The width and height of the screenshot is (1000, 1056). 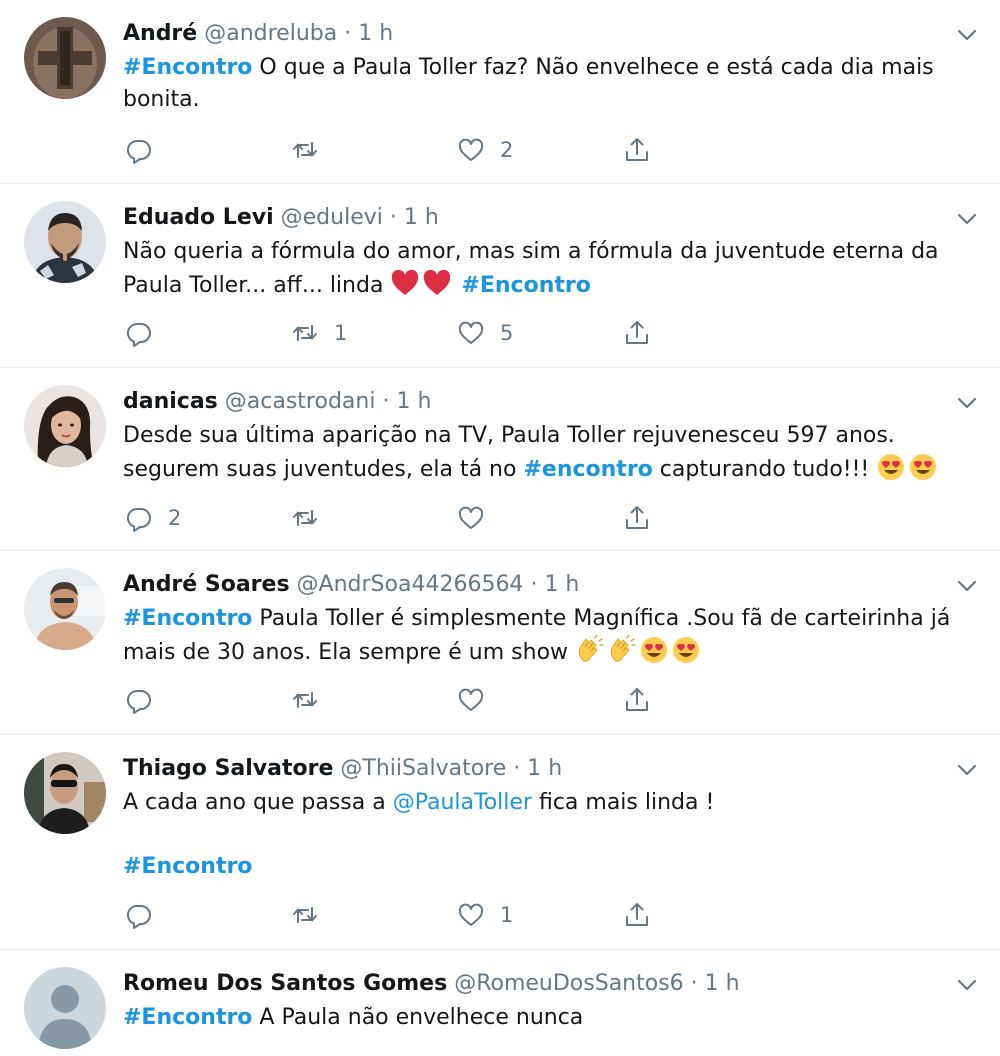 What do you see at coordinates (270, 33) in the screenshot?
I see `username-handle: @andreluba` at bounding box center [270, 33].